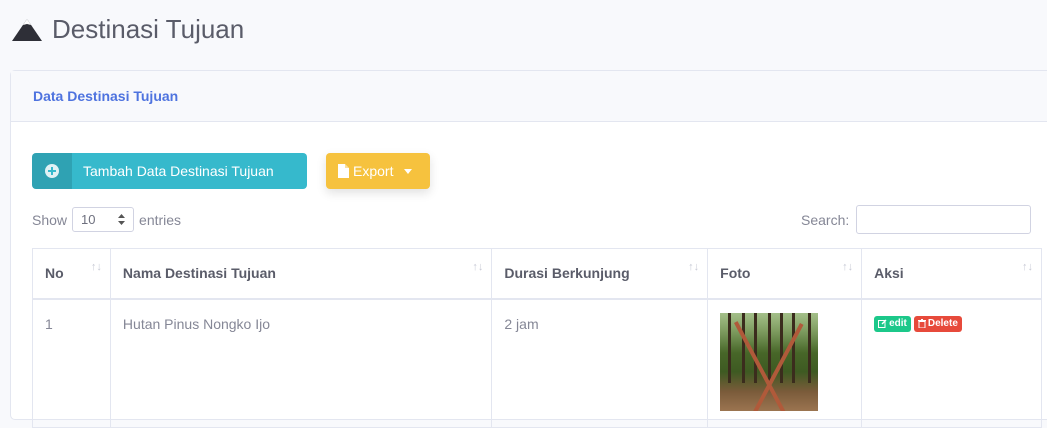 This screenshot has height=428, width=1047. I want to click on add-destination-label: Tambah Data Destinasi Tujuan, so click(178, 171).